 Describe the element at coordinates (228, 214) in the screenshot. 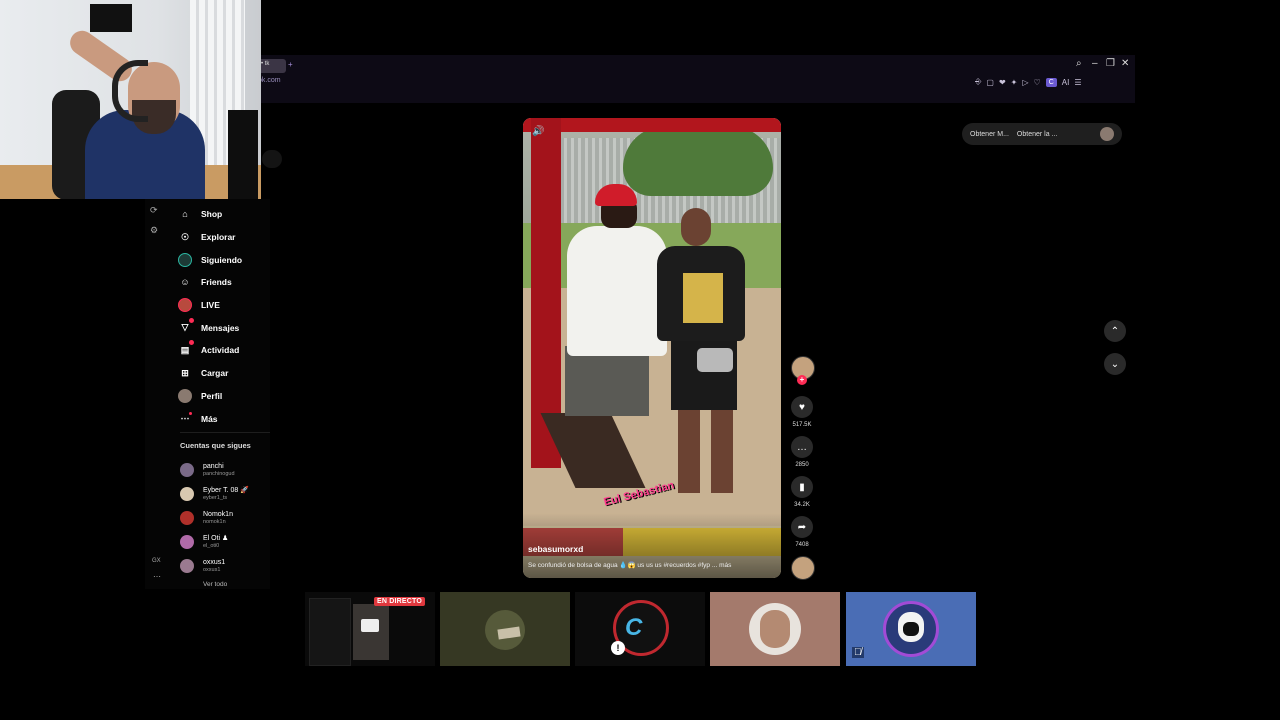

I see `sidebar-item-shop: ⌂ Shop` at that location.